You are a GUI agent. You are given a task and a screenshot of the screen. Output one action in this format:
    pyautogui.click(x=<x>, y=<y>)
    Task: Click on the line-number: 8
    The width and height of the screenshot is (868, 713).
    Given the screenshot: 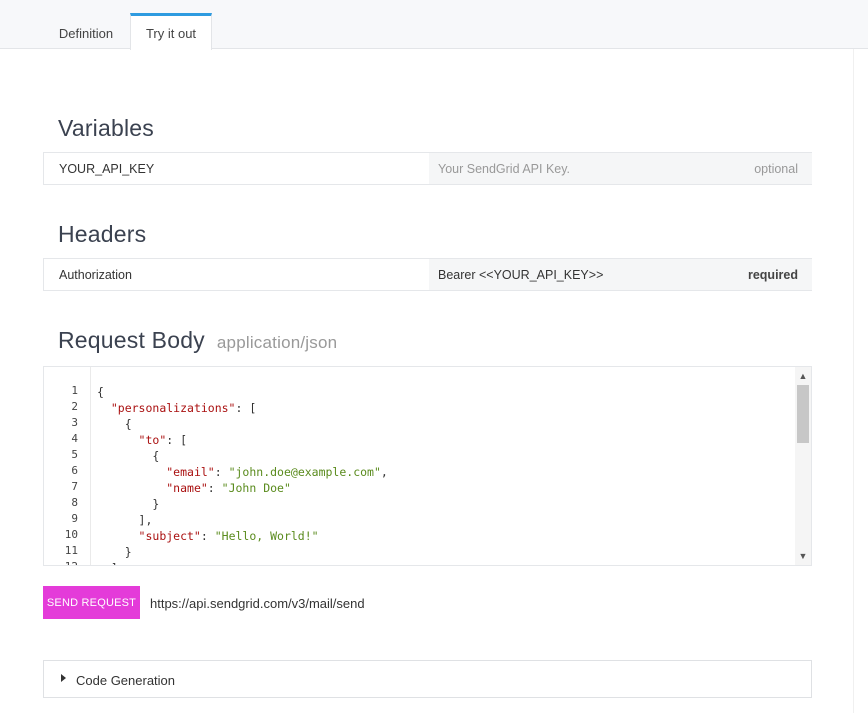 What is the action you would take?
    pyautogui.click(x=74, y=502)
    